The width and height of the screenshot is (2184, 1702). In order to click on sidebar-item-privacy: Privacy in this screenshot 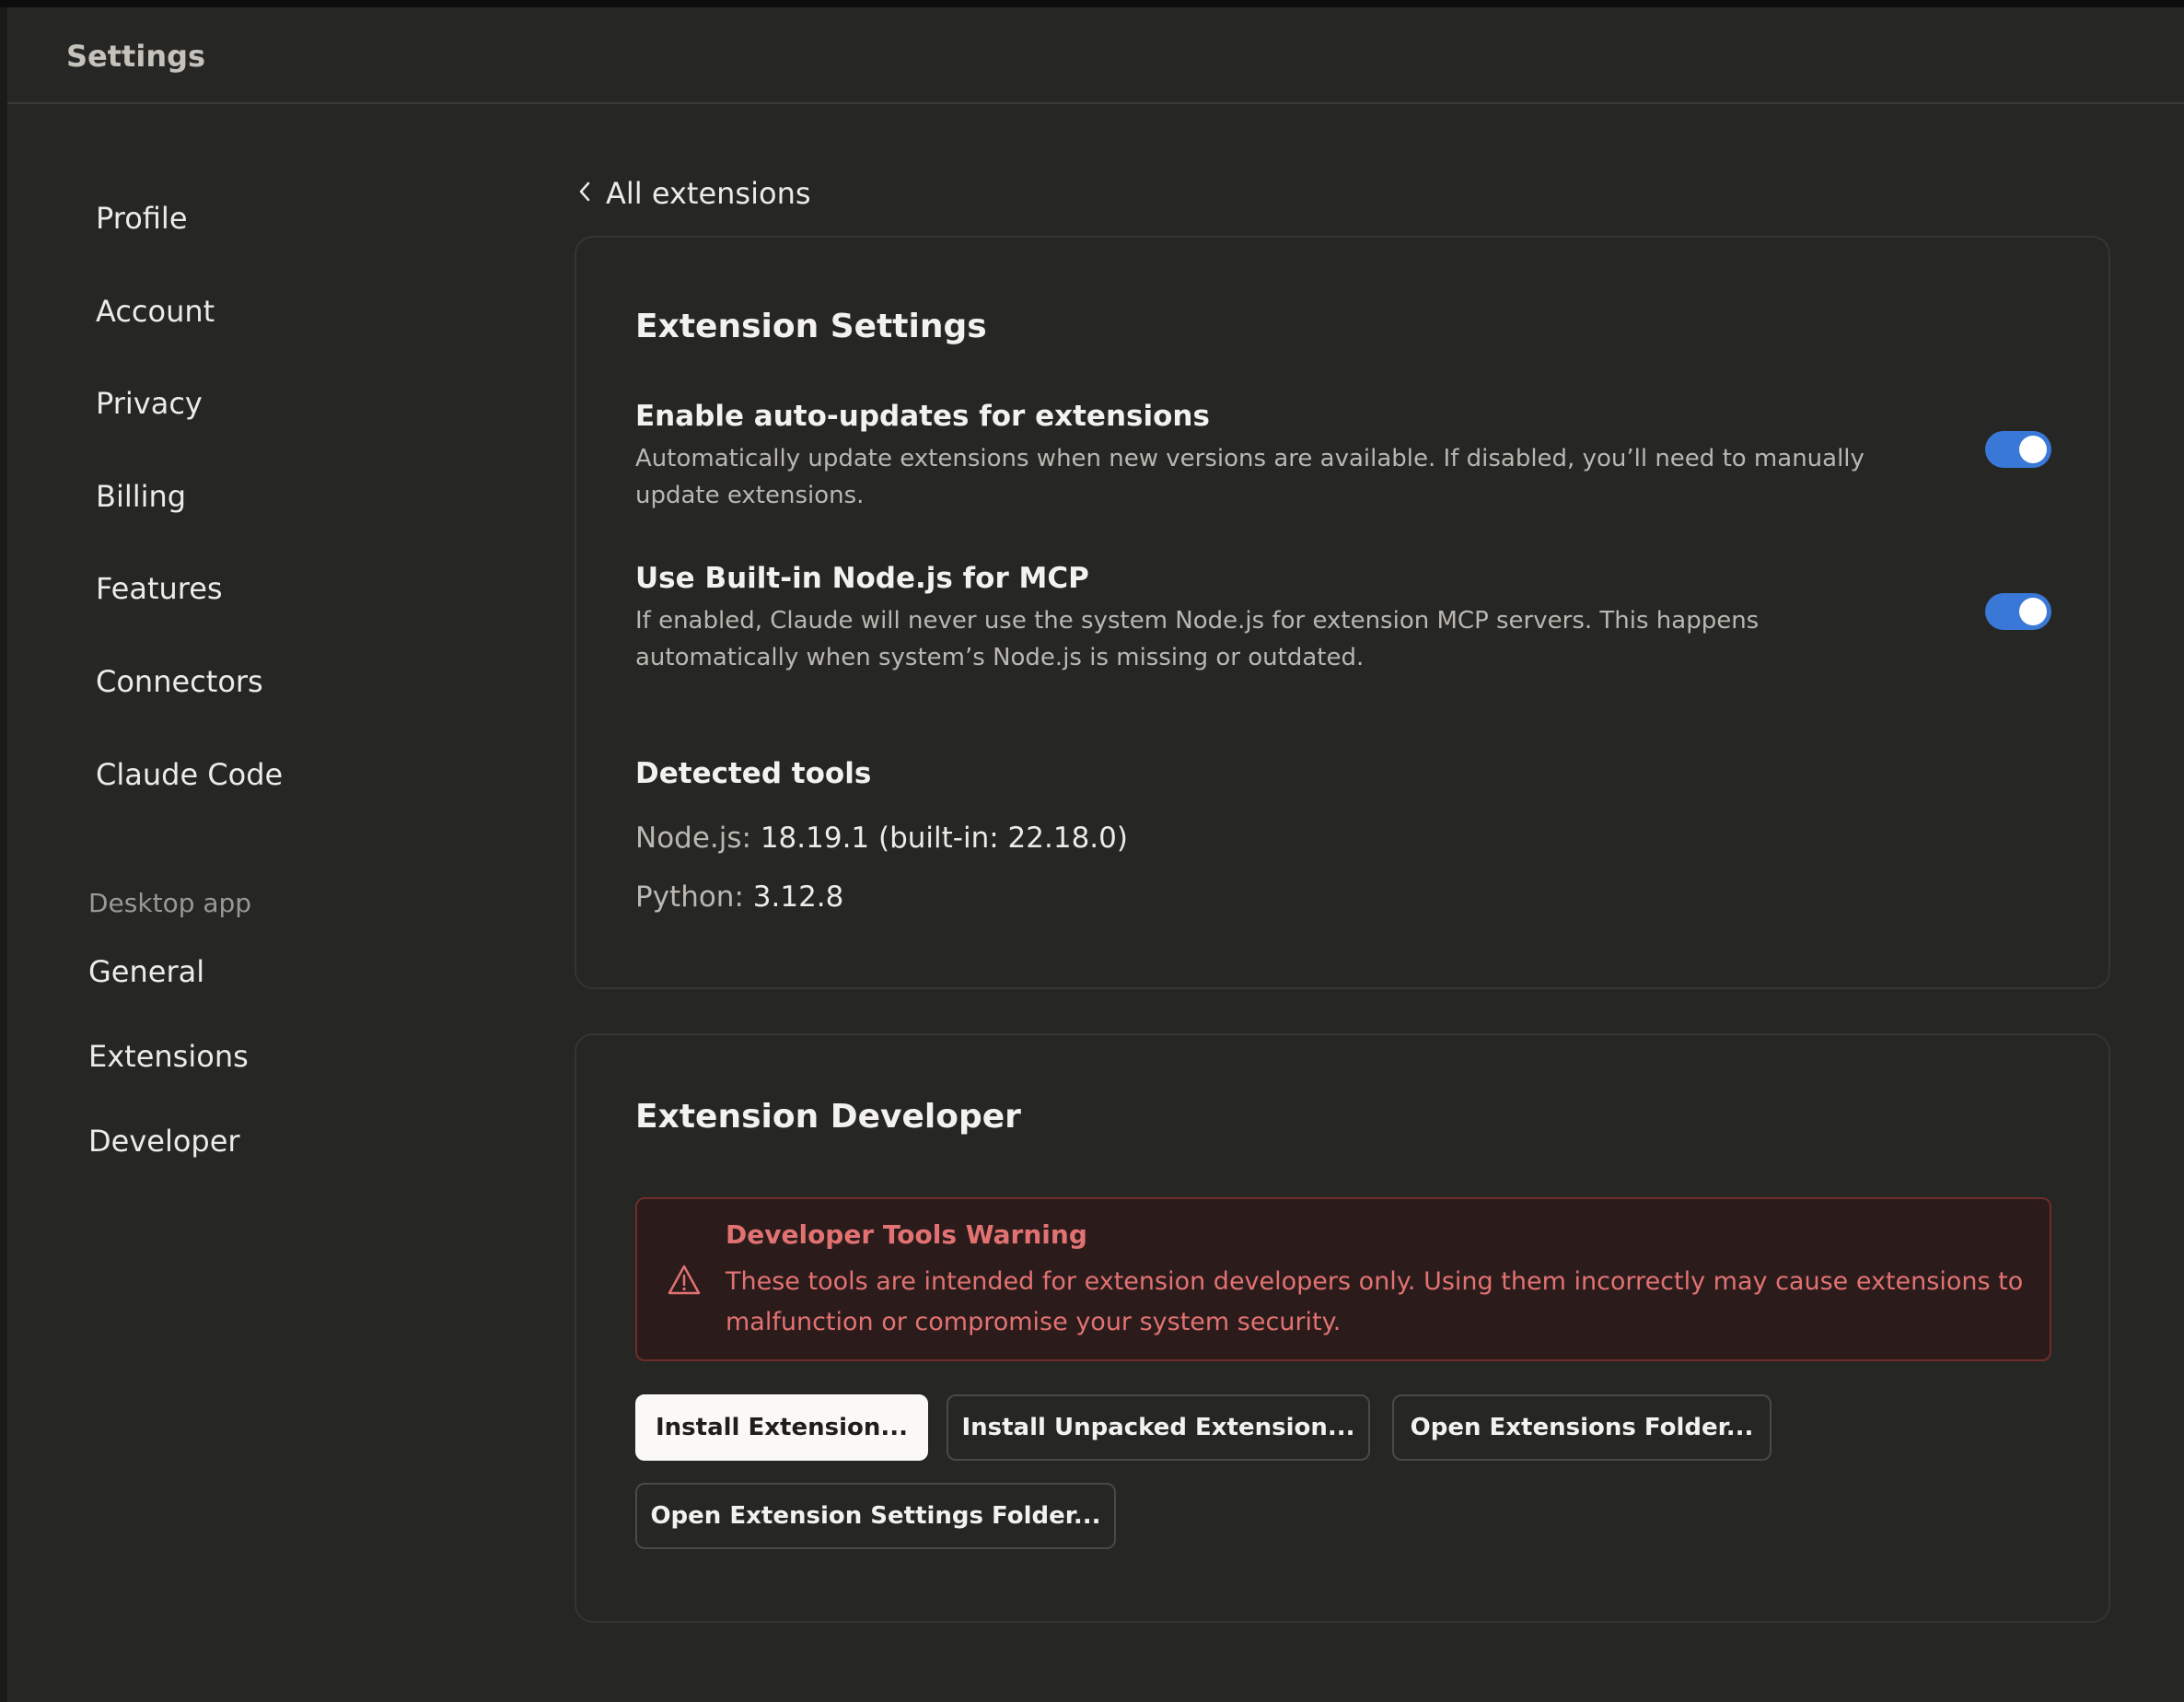, I will do `click(149, 404)`.